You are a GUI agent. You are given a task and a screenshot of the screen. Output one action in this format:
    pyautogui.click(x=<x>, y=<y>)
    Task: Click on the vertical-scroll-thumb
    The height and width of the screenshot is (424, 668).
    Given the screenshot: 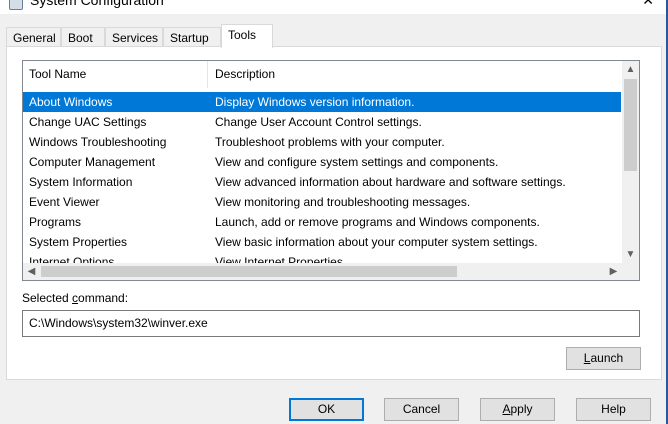 What is the action you would take?
    pyautogui.click(x=630, y=125)
    